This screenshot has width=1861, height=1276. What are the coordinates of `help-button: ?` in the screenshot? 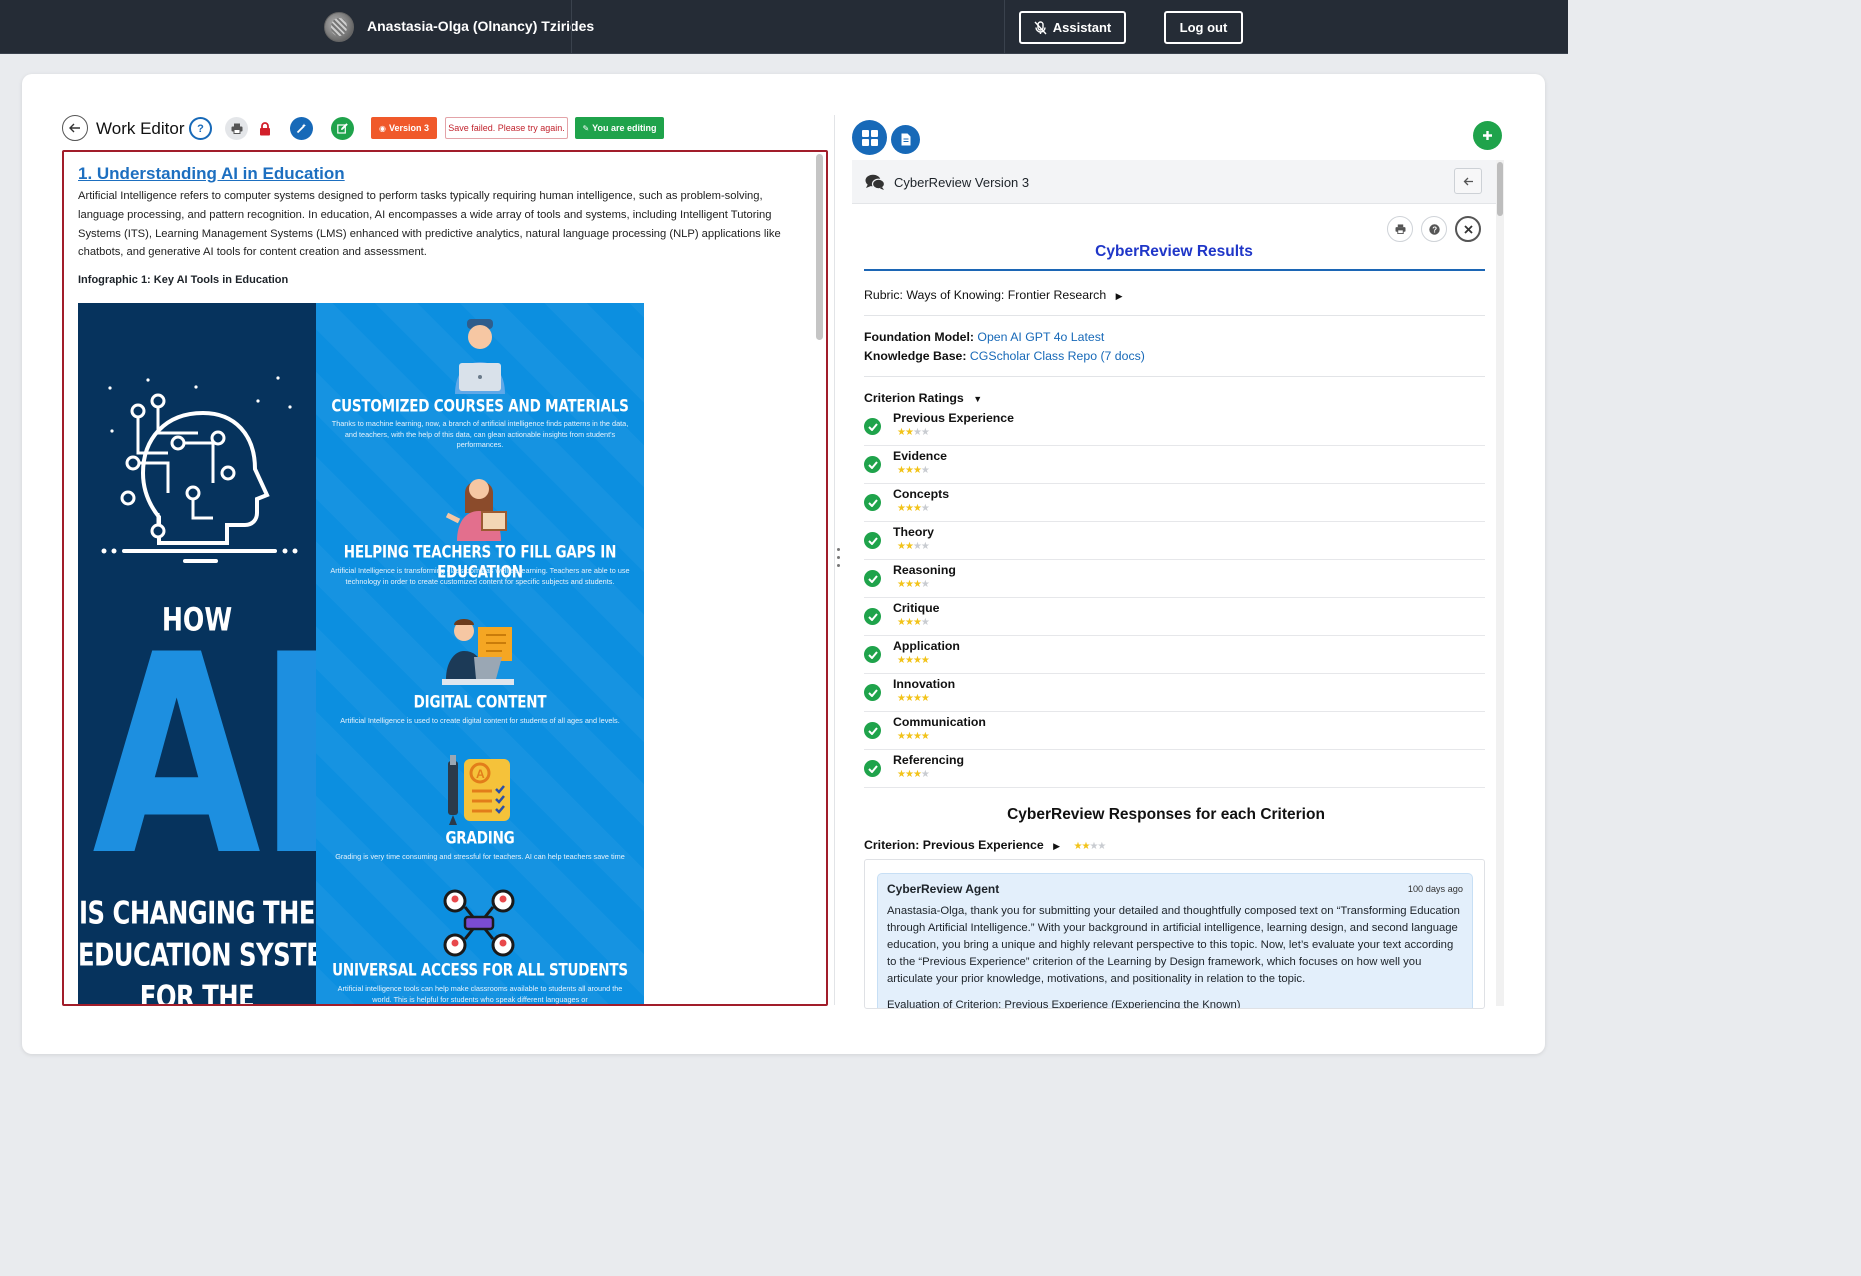 It's located at (200, 128).